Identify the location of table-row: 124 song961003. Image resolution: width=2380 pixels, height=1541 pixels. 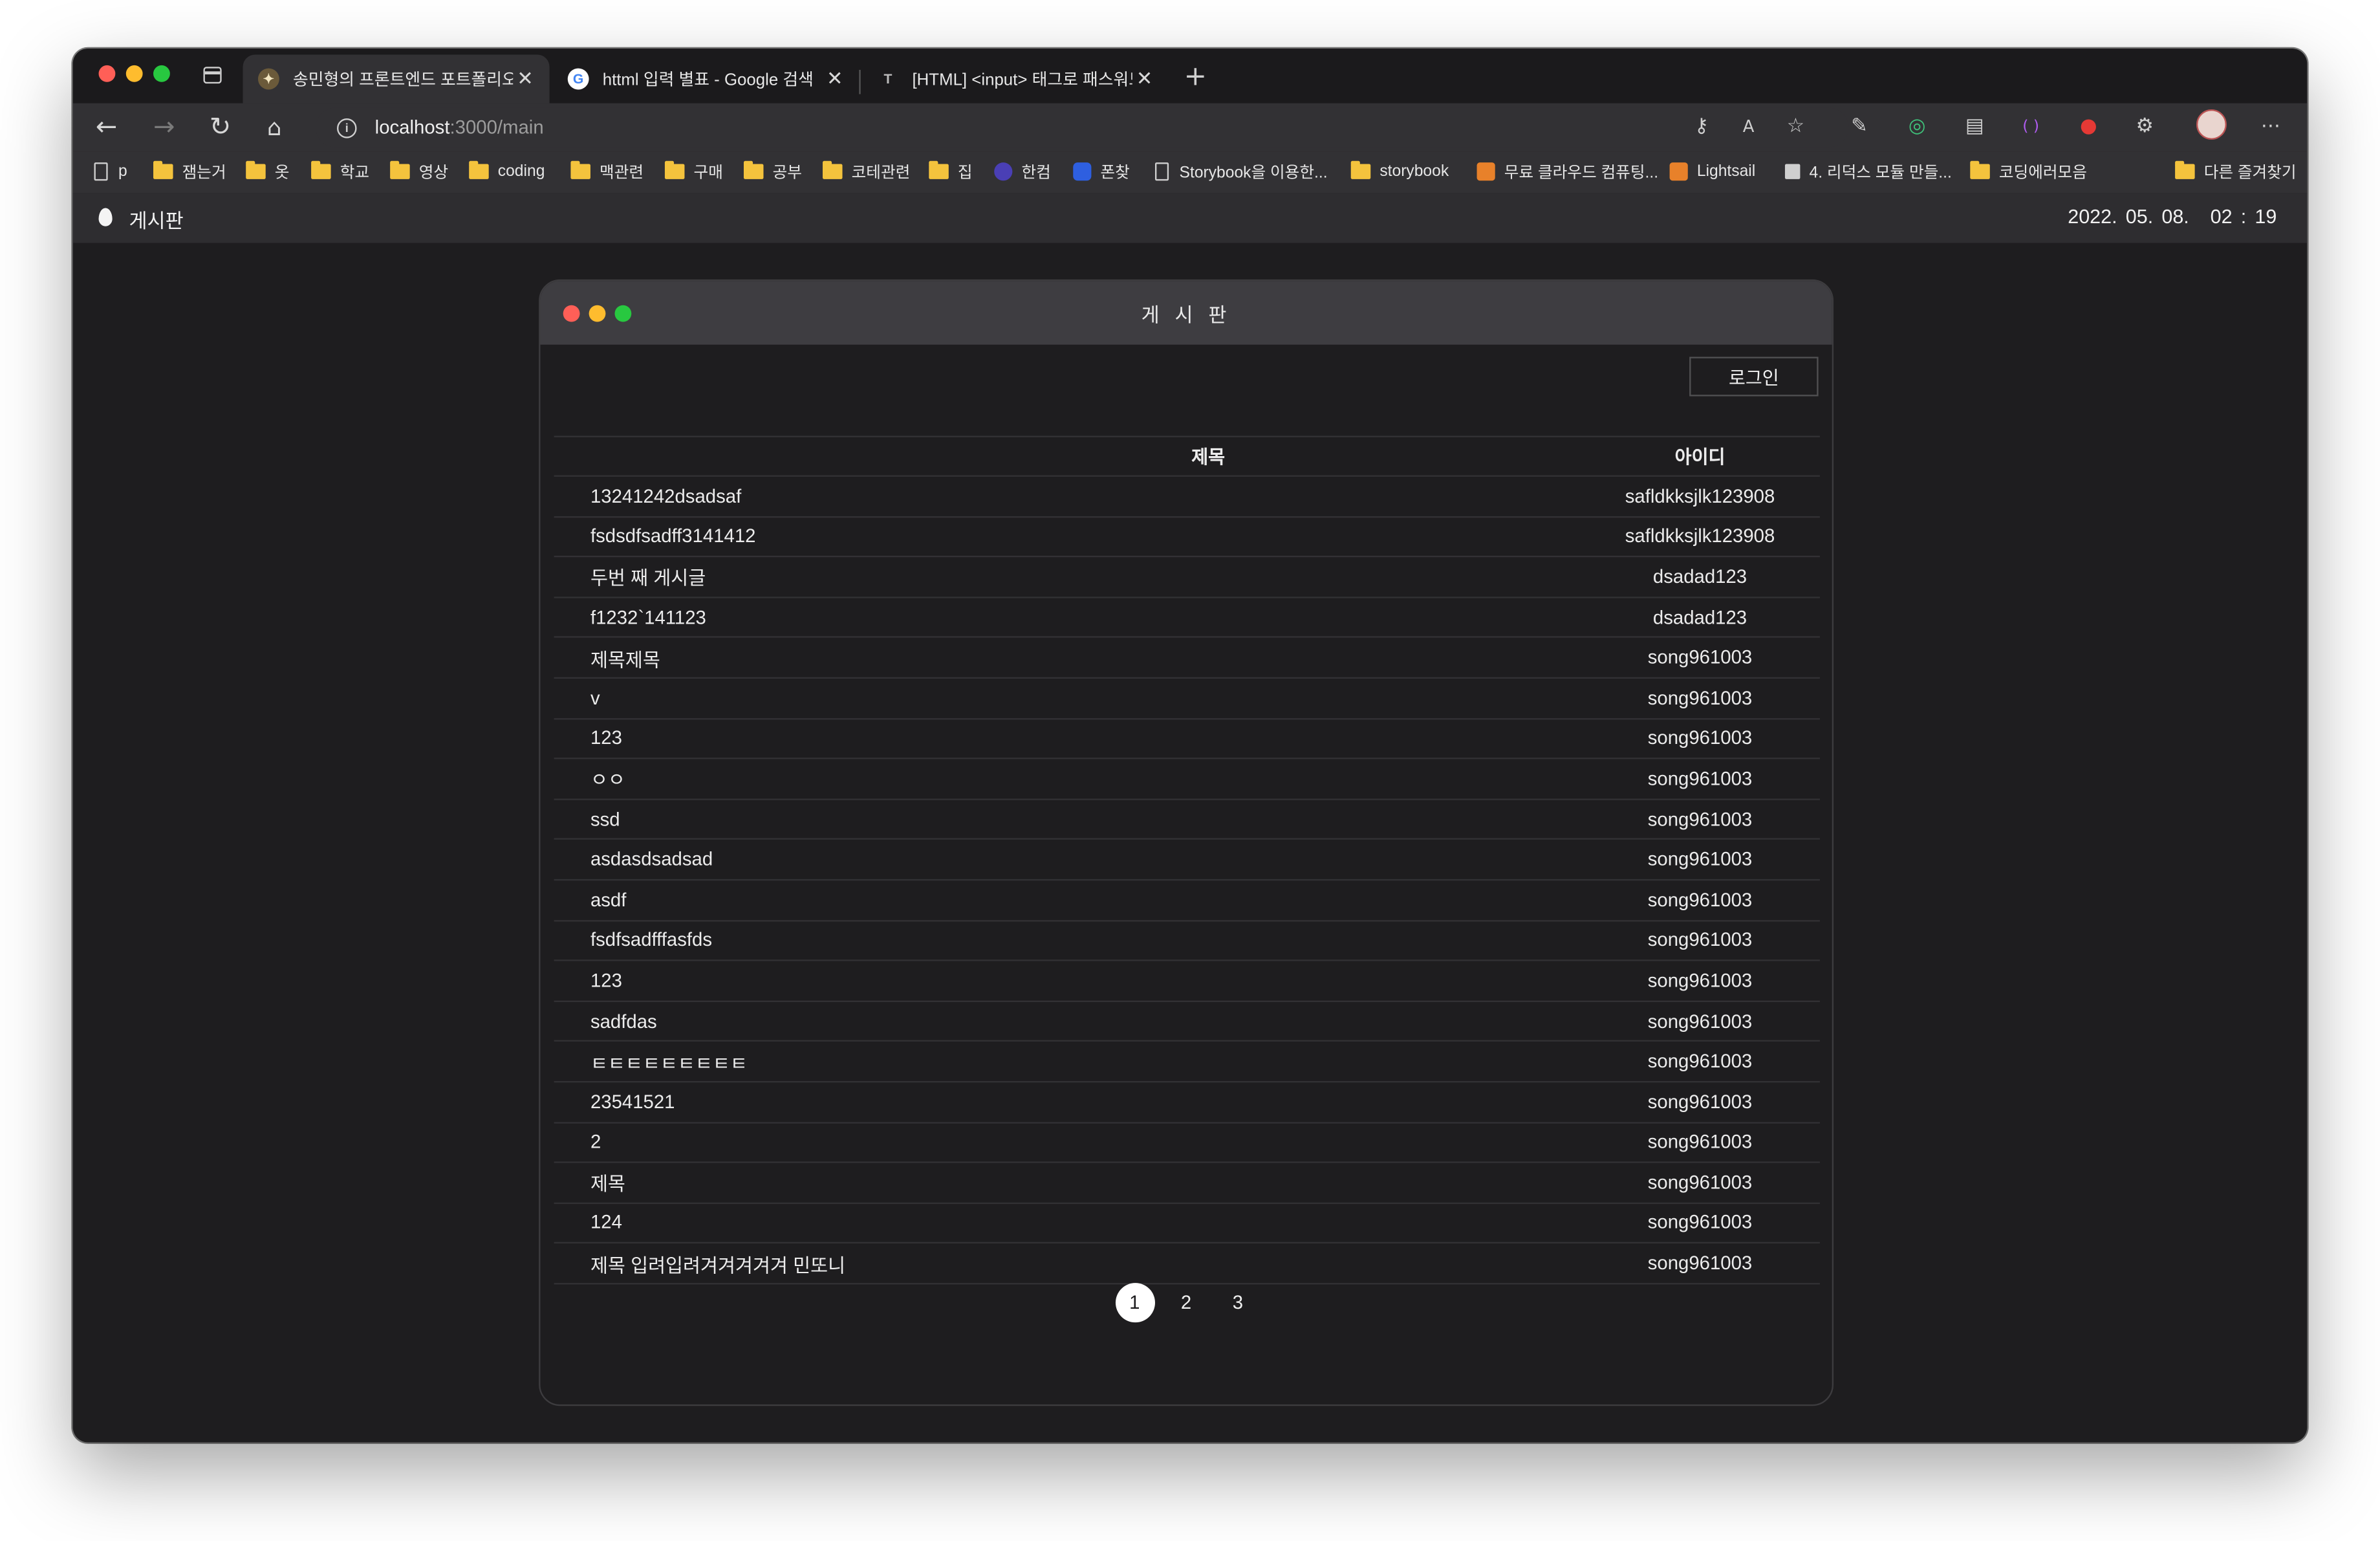
(1187, 1223).